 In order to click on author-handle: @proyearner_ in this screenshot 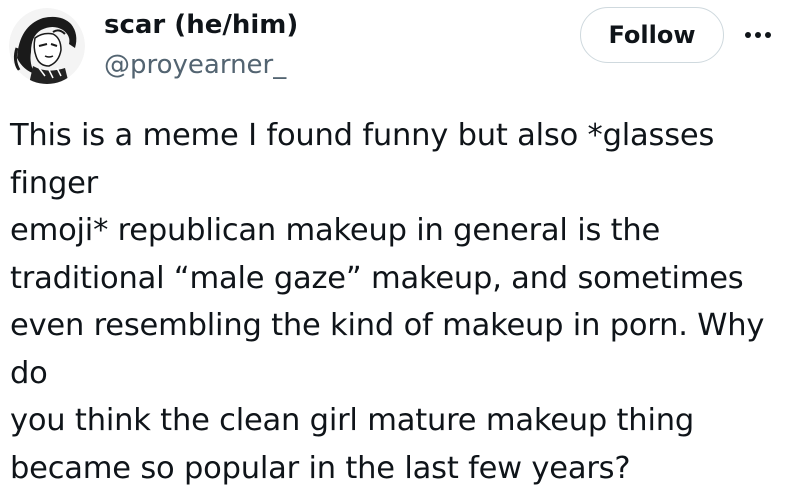, I will do `click(195, 65)`.